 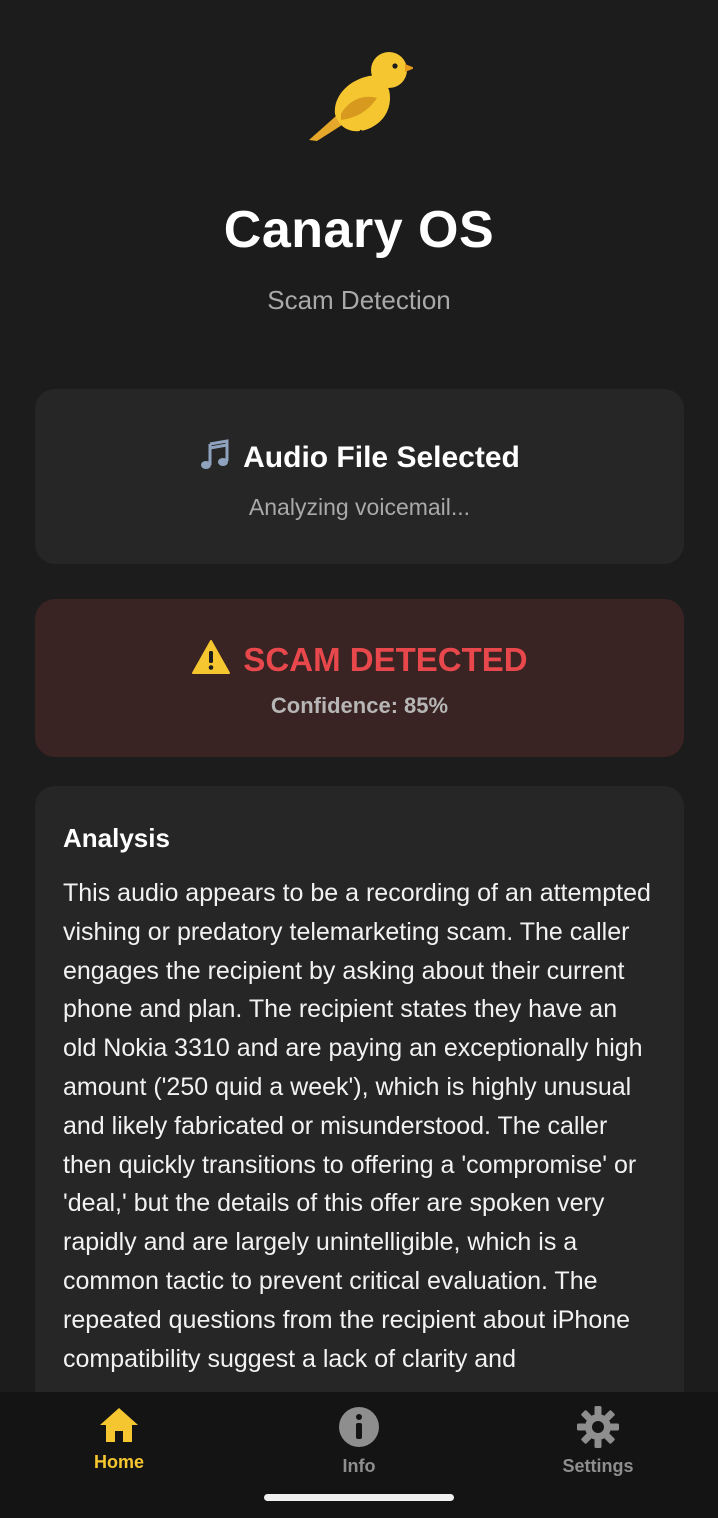 I want to click on home-icon, so click(x=119, y=1425).